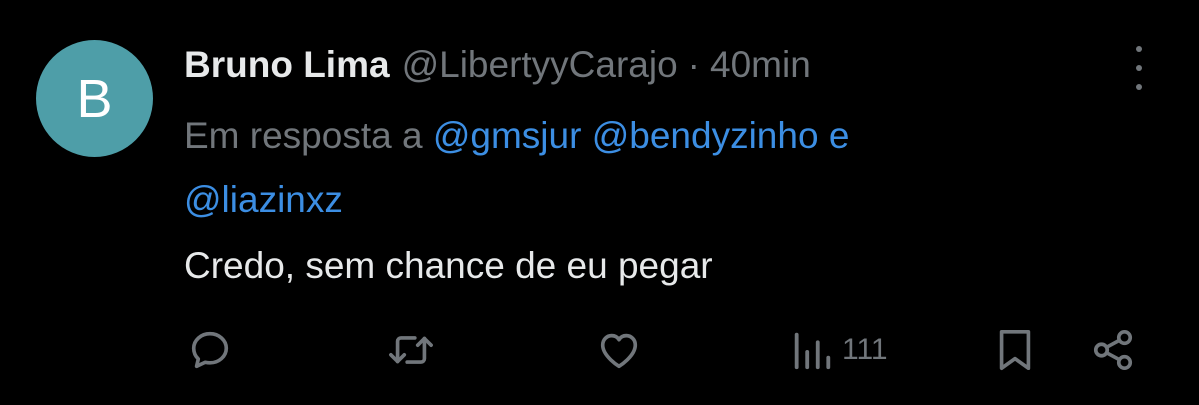  I want to click on like-button, so click(619, 350).